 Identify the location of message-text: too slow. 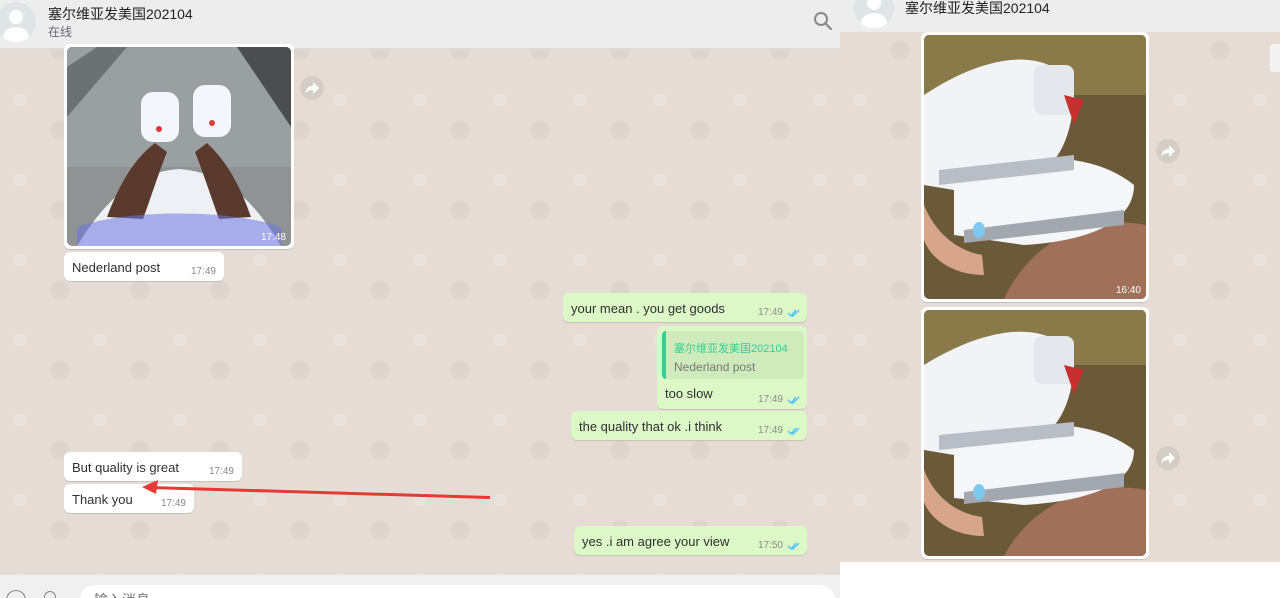
(689, 393).